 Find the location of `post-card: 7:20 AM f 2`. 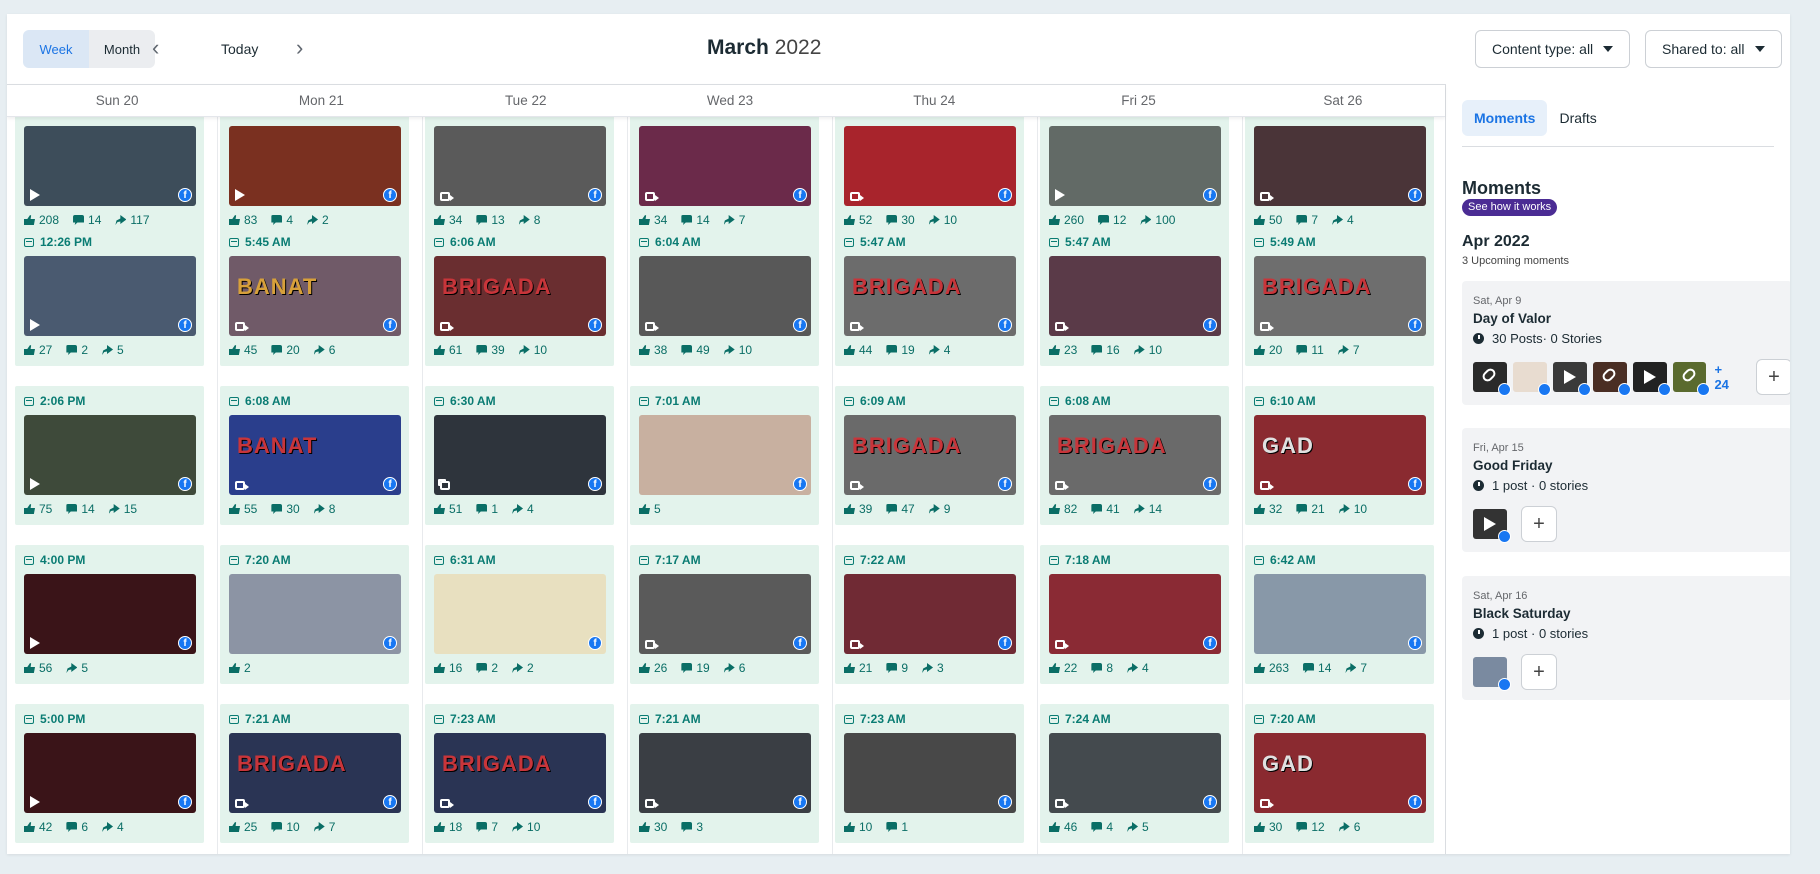

post-card: 7:20 AM f 2 is located at coordinates (314, 614).